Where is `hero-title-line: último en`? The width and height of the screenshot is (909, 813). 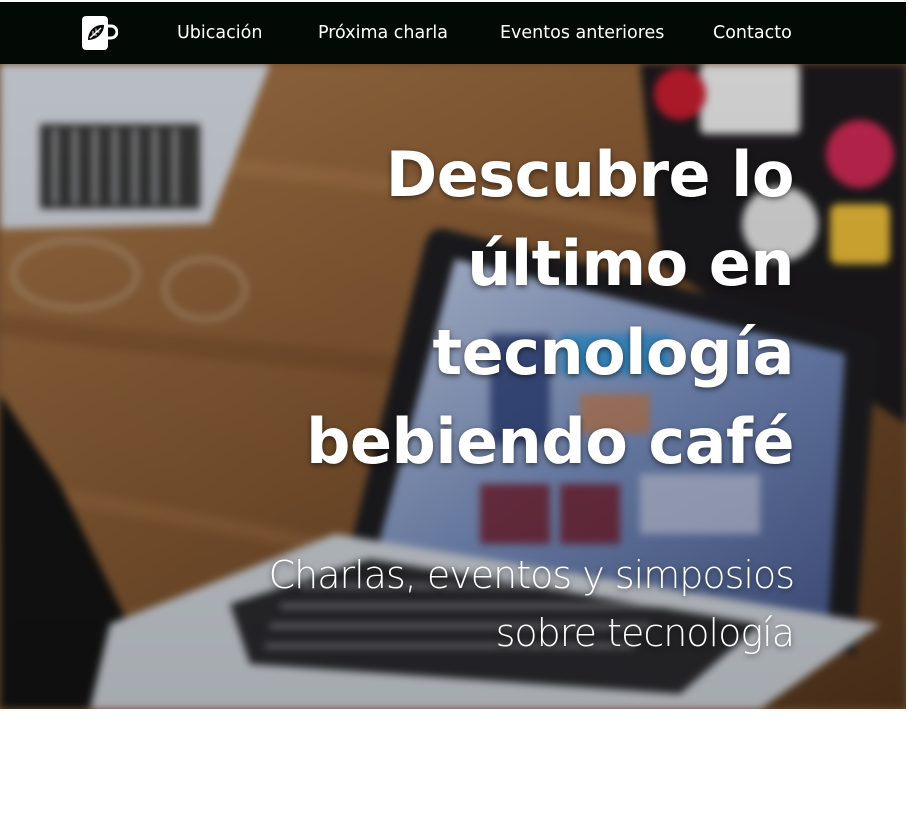
hero-title-line: último en is located at coordinates (630, 263).